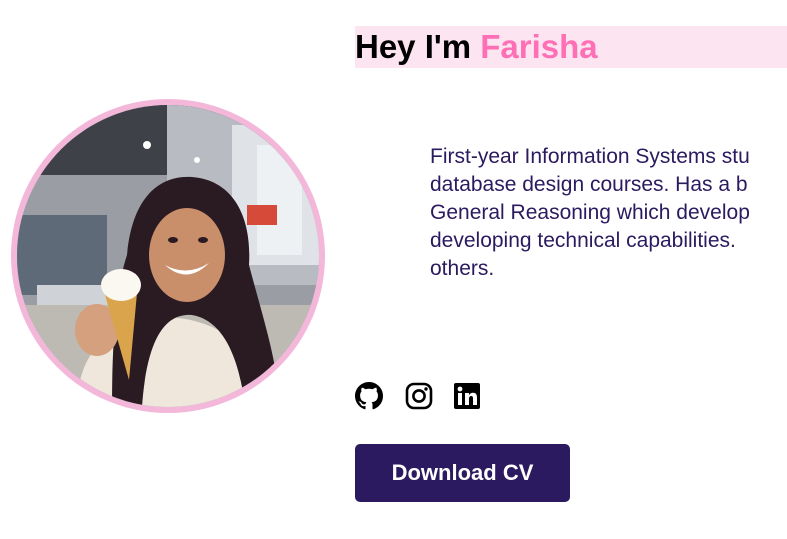 This screenshot has height=539, width=787. What do you see at coordinates (583, 240) in the screenshot?
I see `bio-line: developing technical capabilities.` at bounding box center [583, 240].